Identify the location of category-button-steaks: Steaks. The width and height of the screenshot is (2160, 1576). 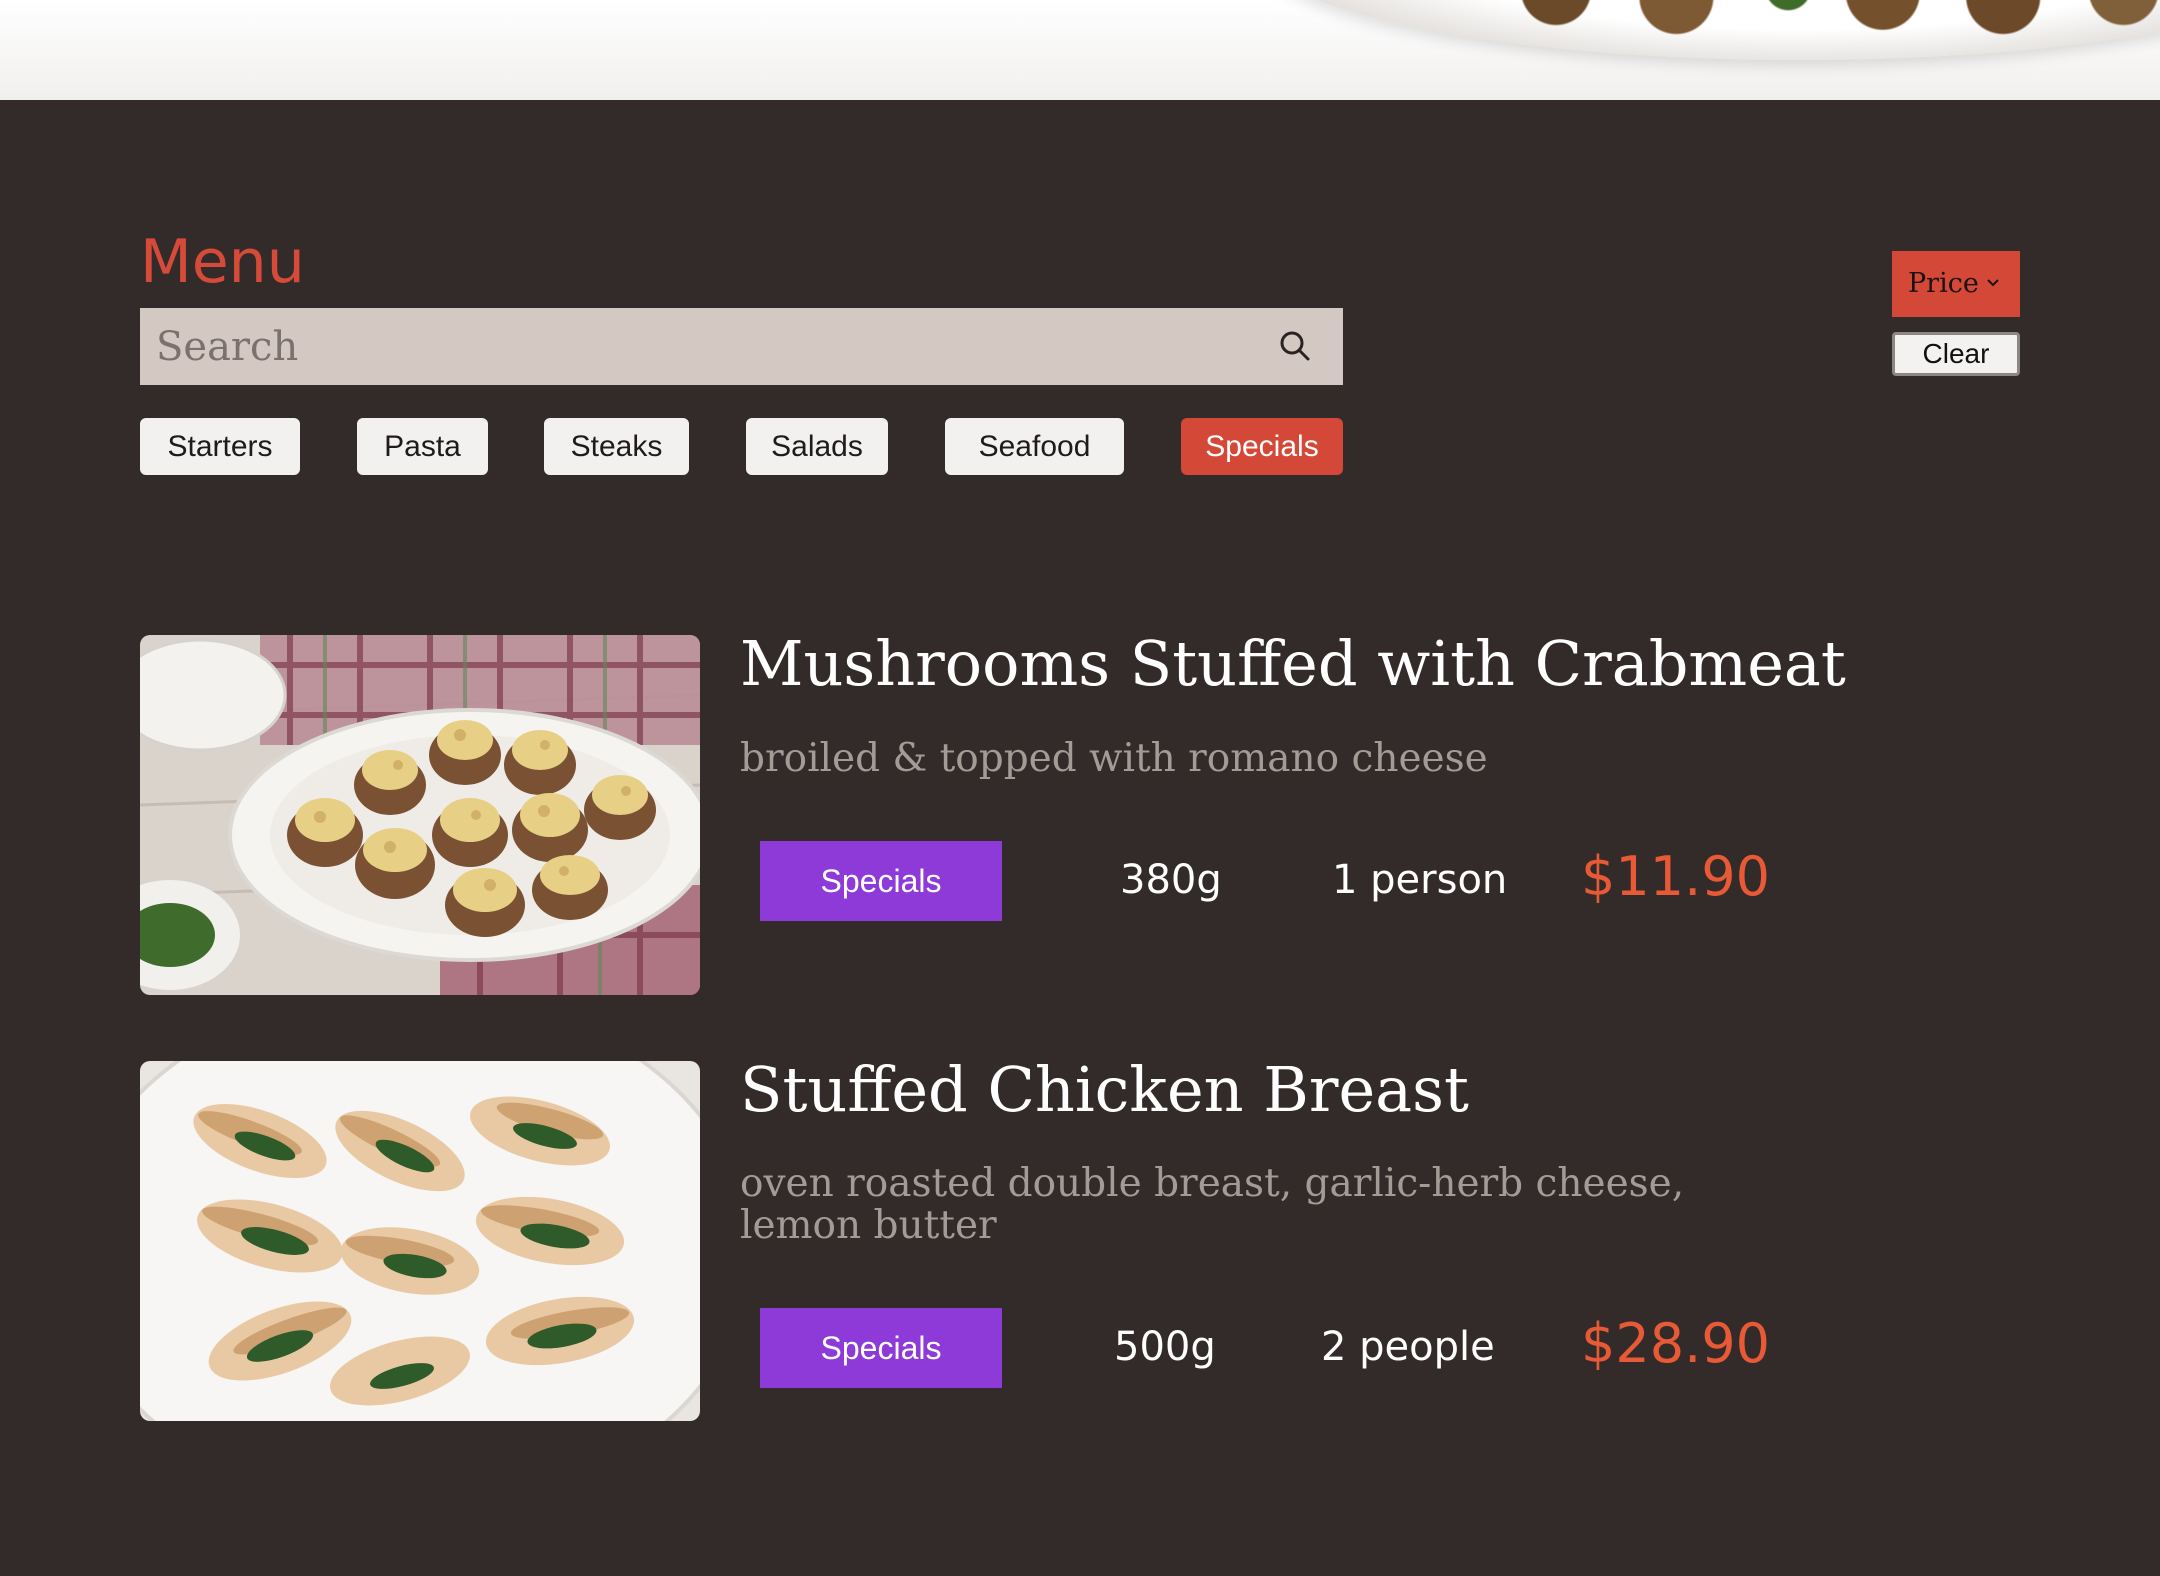
(616, 446).